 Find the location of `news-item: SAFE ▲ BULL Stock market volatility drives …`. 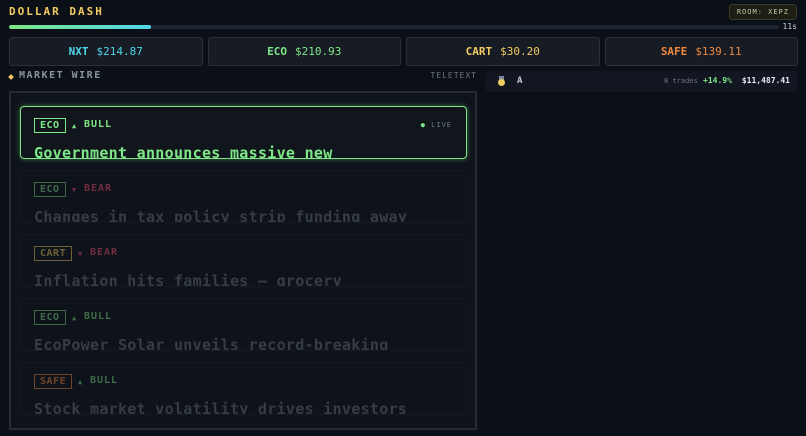

news-item: SAFE ▲ BULL Stock market volatility drives … is located at coordinates (243, 388).